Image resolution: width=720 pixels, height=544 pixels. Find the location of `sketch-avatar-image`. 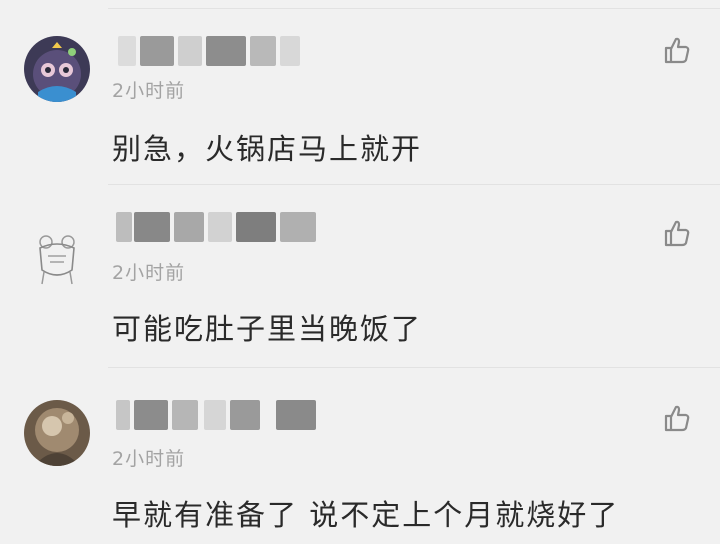

sketch-avatar-image is located at coordinates (57, 255).